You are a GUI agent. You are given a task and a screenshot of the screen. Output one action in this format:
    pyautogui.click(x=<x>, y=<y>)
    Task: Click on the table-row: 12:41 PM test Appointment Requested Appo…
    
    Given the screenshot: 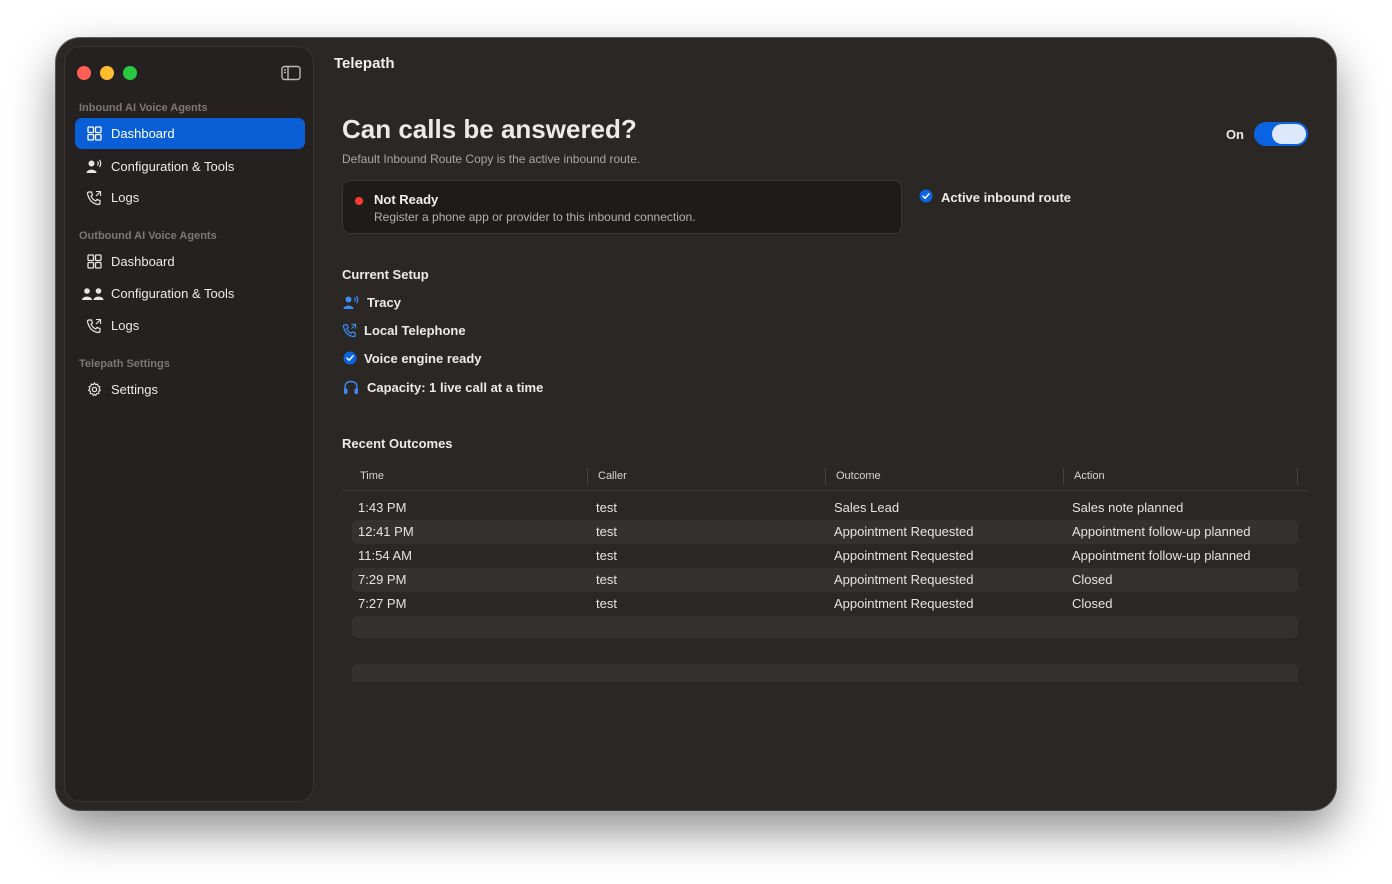 What is the action you would take?
    pyautogui.click(x=825, y=532)
    